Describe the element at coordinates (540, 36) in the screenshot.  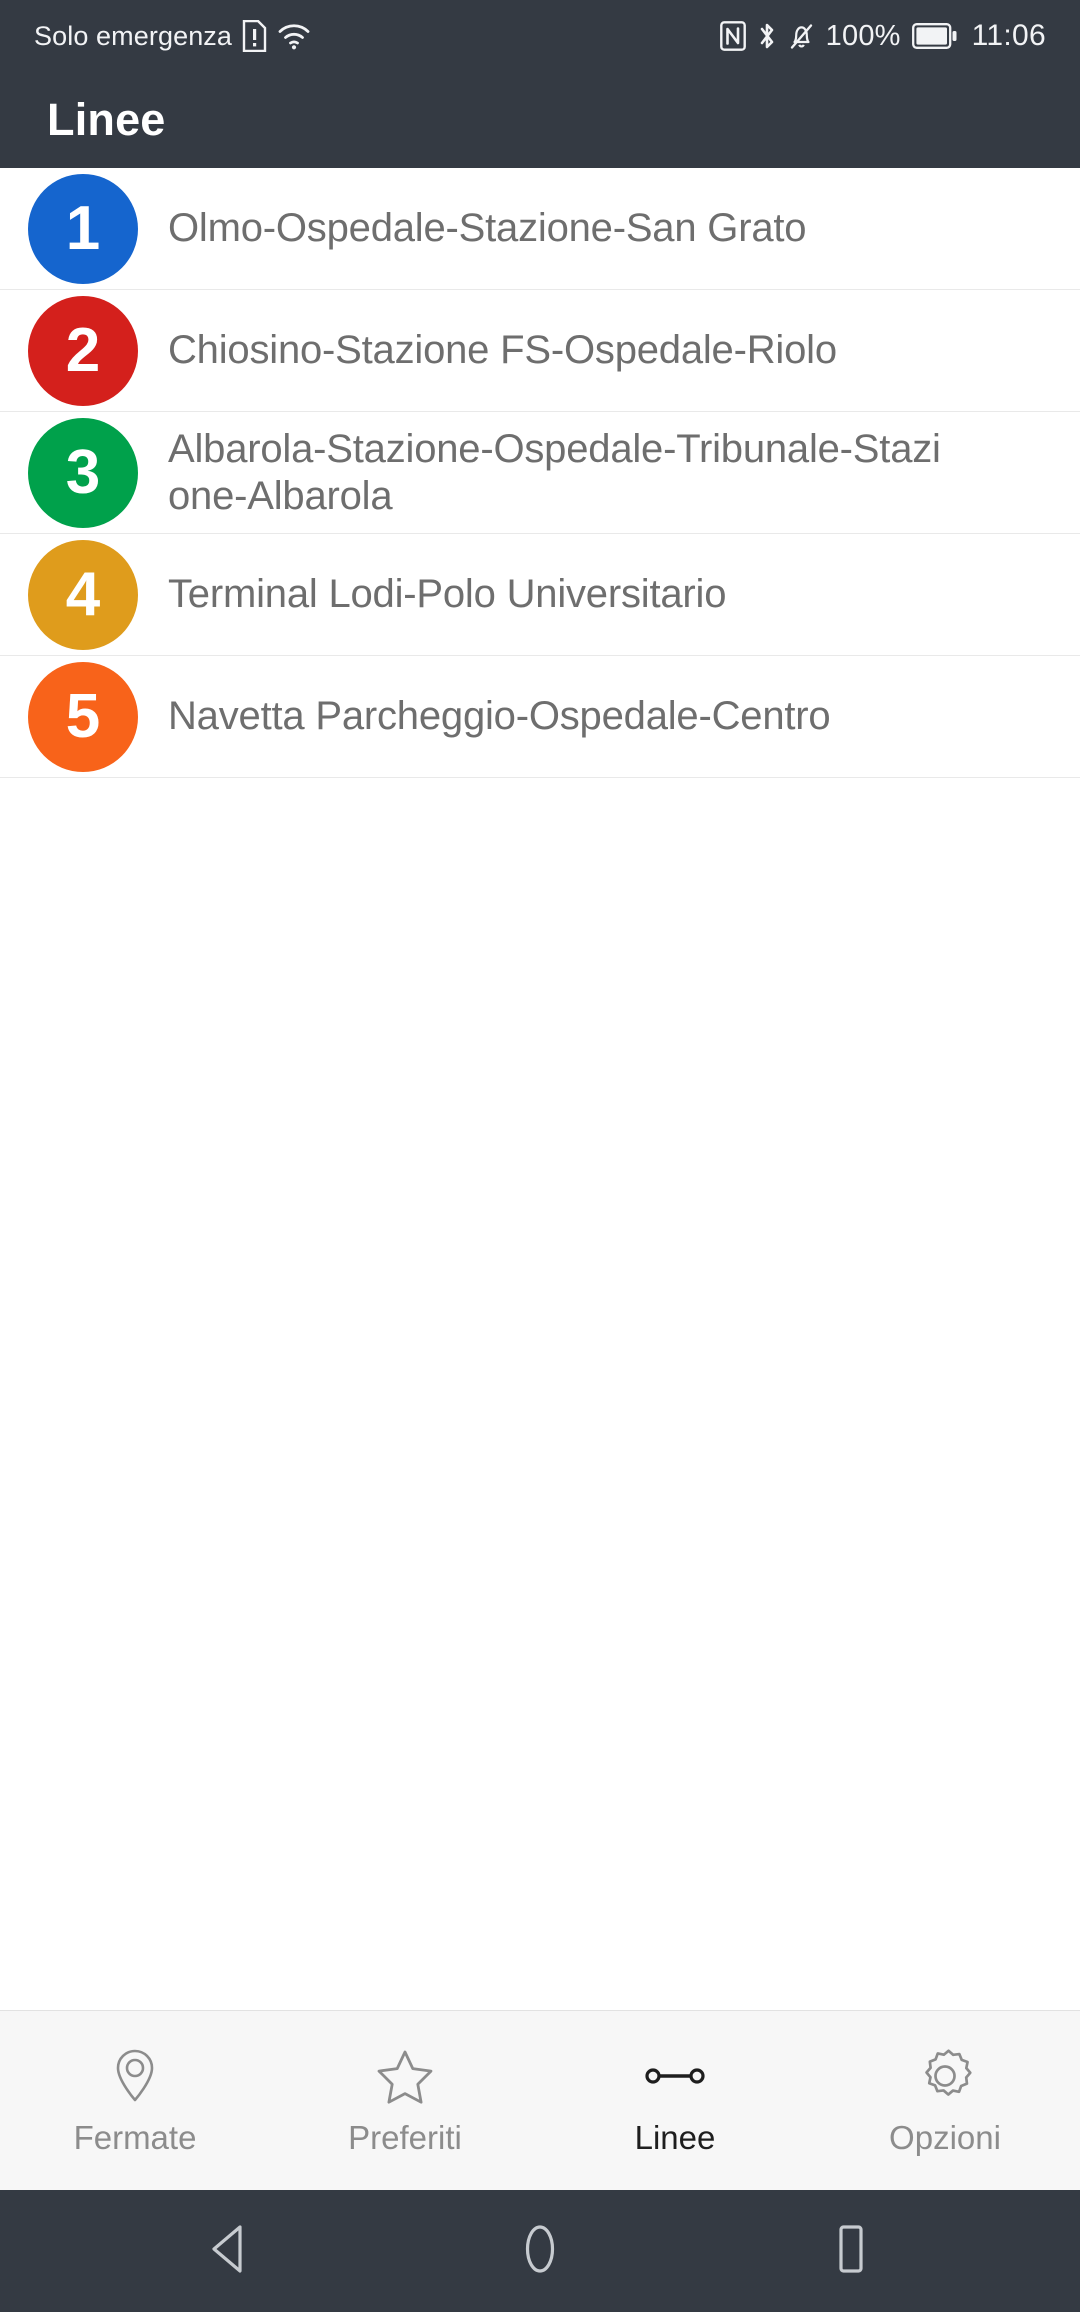
I see `status-bar: Solo emergenza 100% 11:06` at that location.